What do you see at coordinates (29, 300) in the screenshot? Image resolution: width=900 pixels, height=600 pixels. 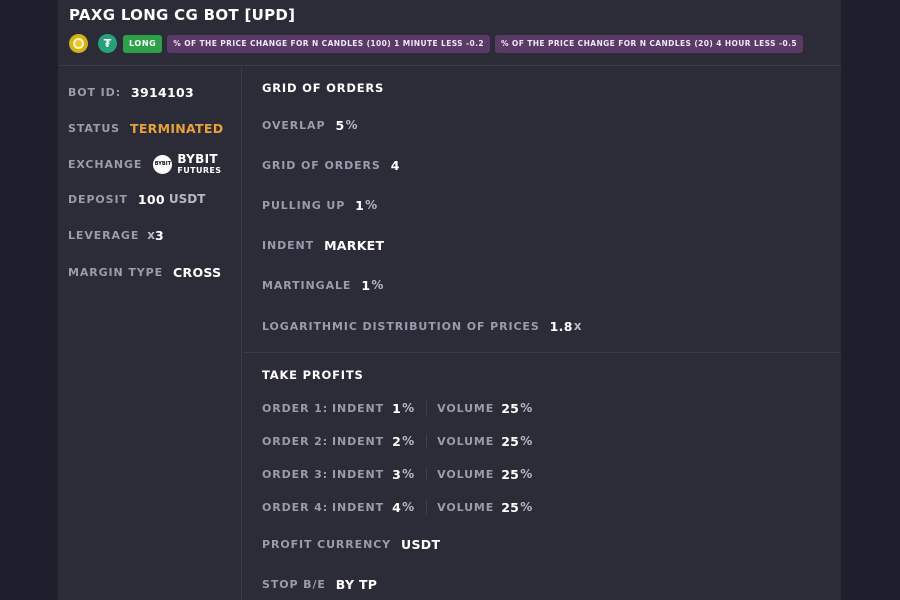 I see `page-margin-left` at bounding box center [29, 300].